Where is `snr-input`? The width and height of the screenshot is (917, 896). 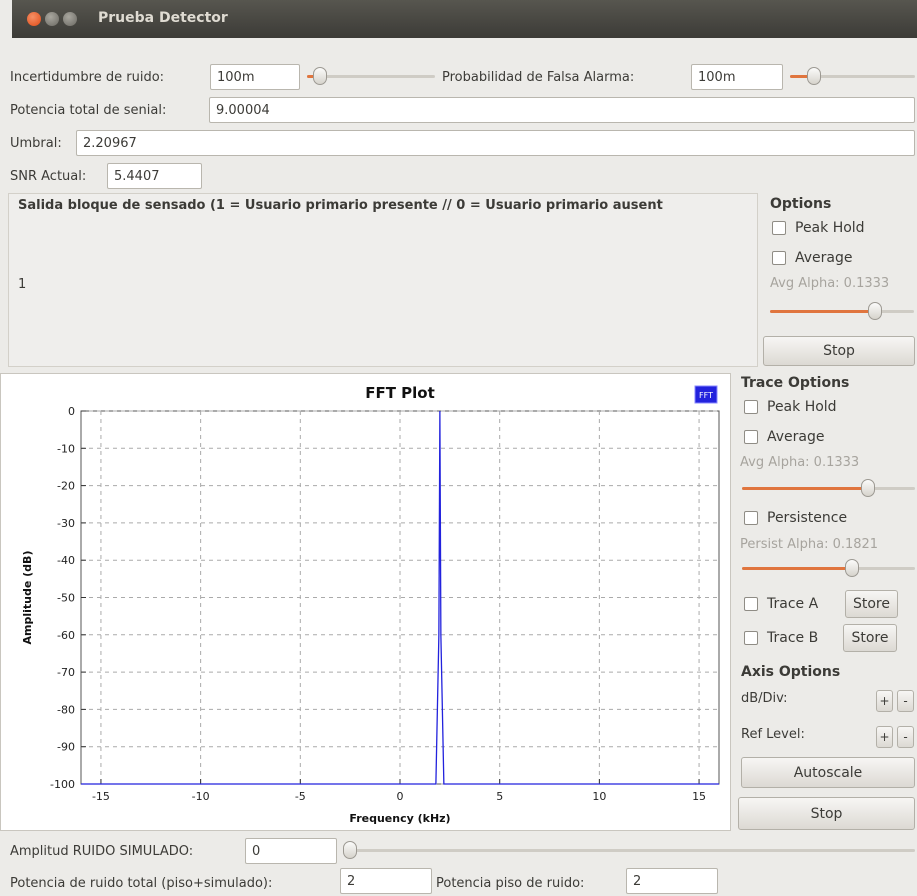
snr-input is located at coordinates (154, 176).